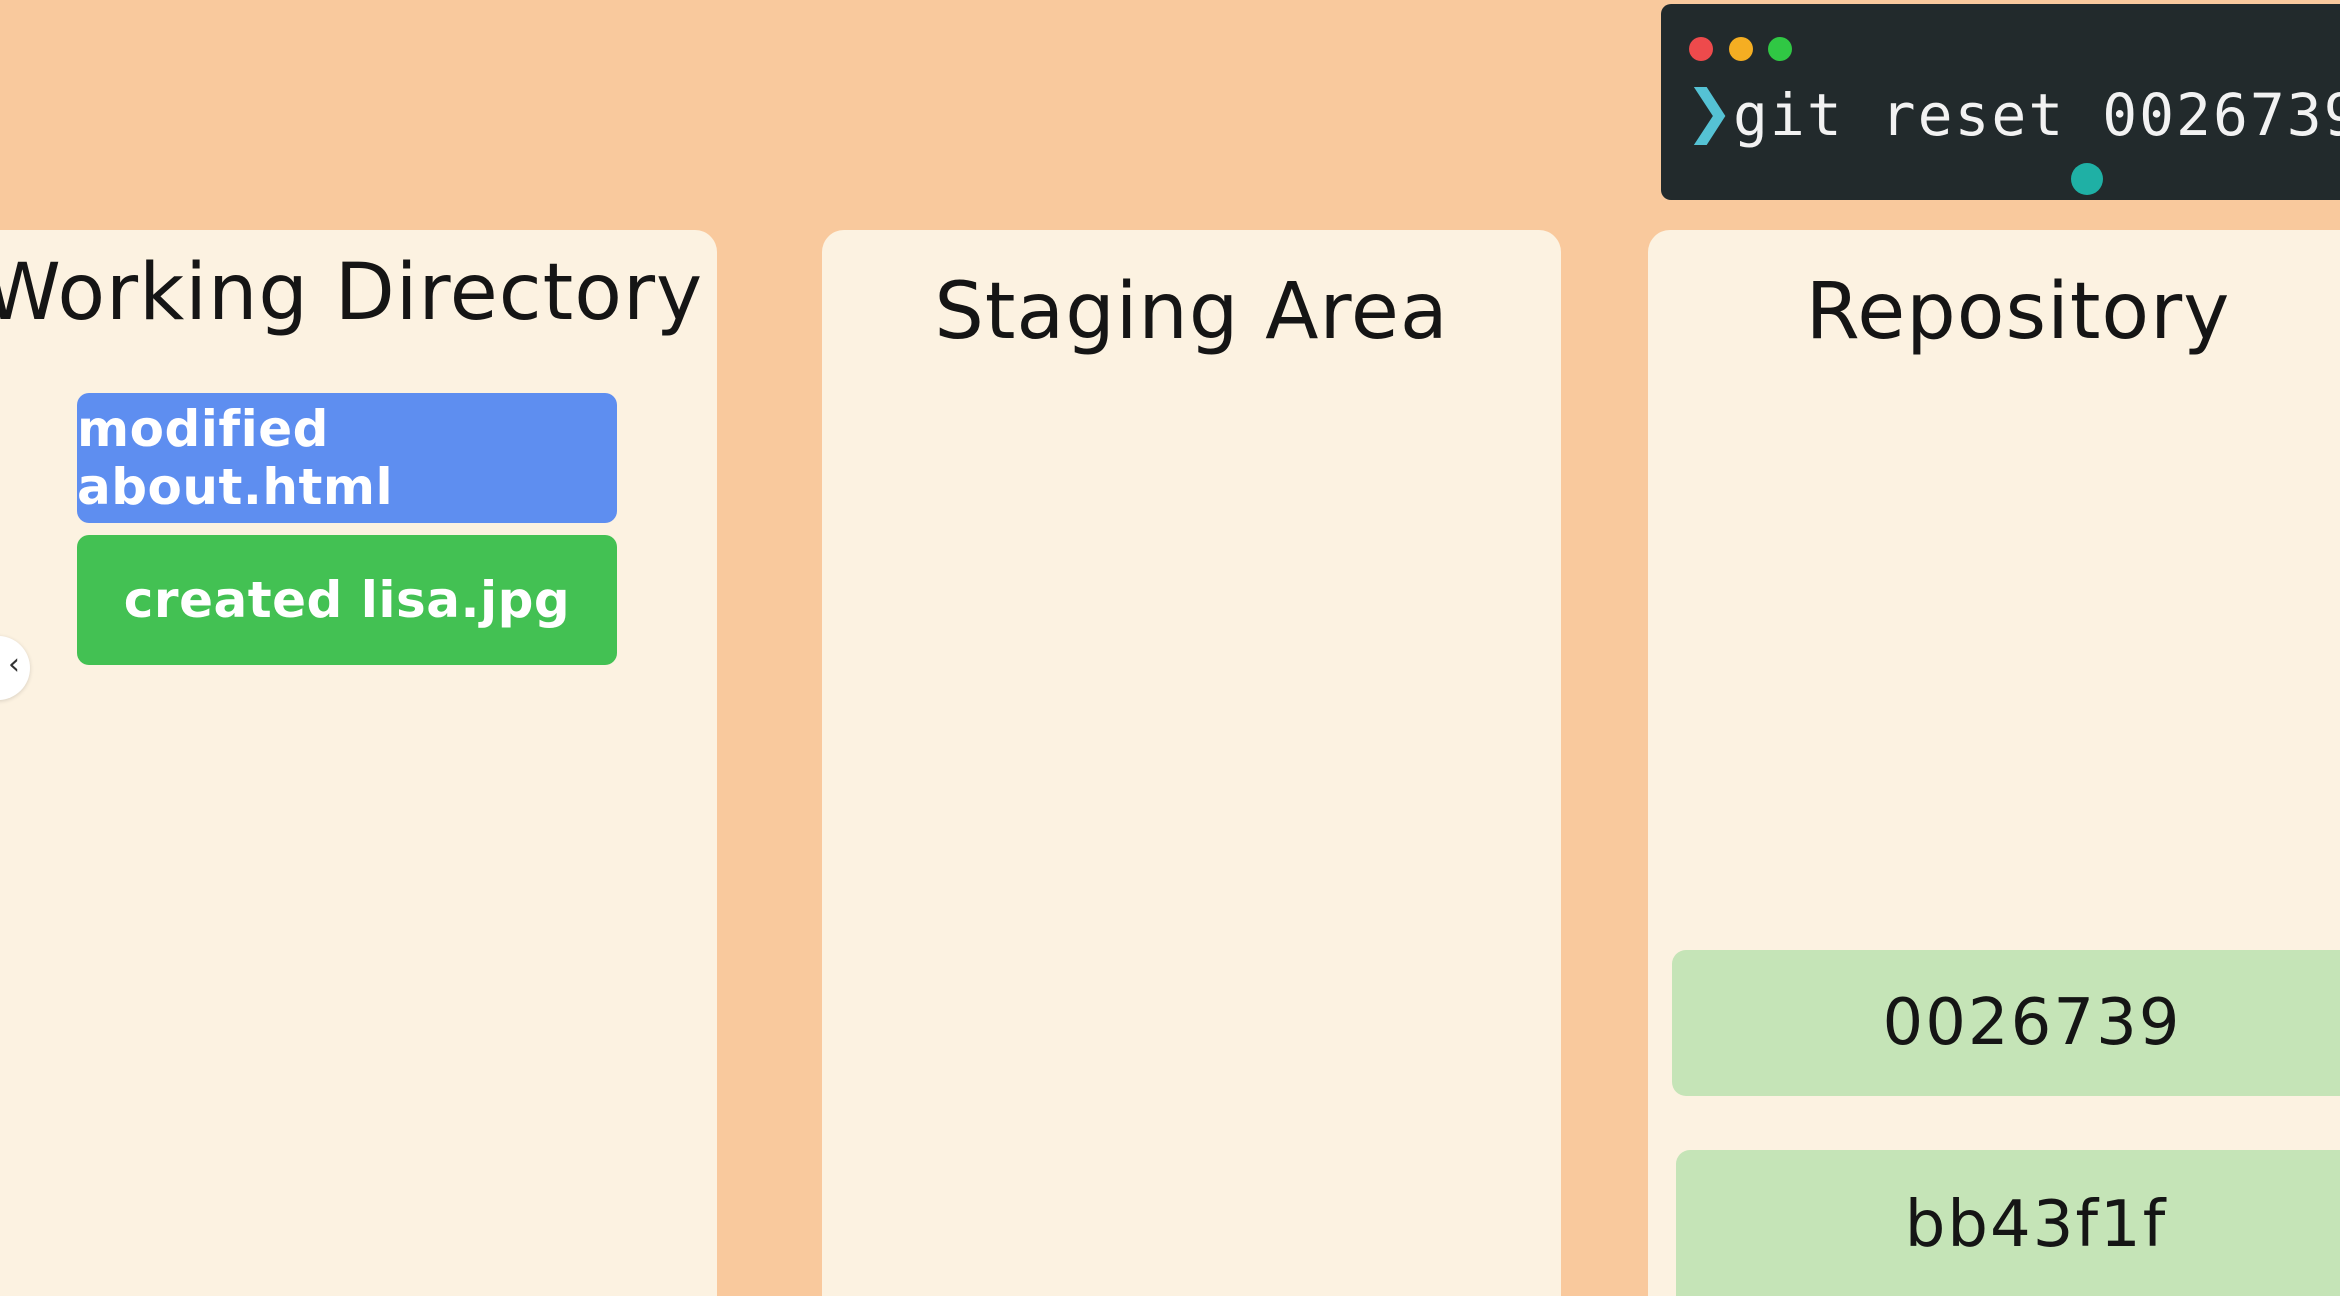 The height and width of the screenshot is (1296, 2340). Describe the element at coordinates (2018, 312) in the screenshot. I see `repository-title: Repository` at that location.